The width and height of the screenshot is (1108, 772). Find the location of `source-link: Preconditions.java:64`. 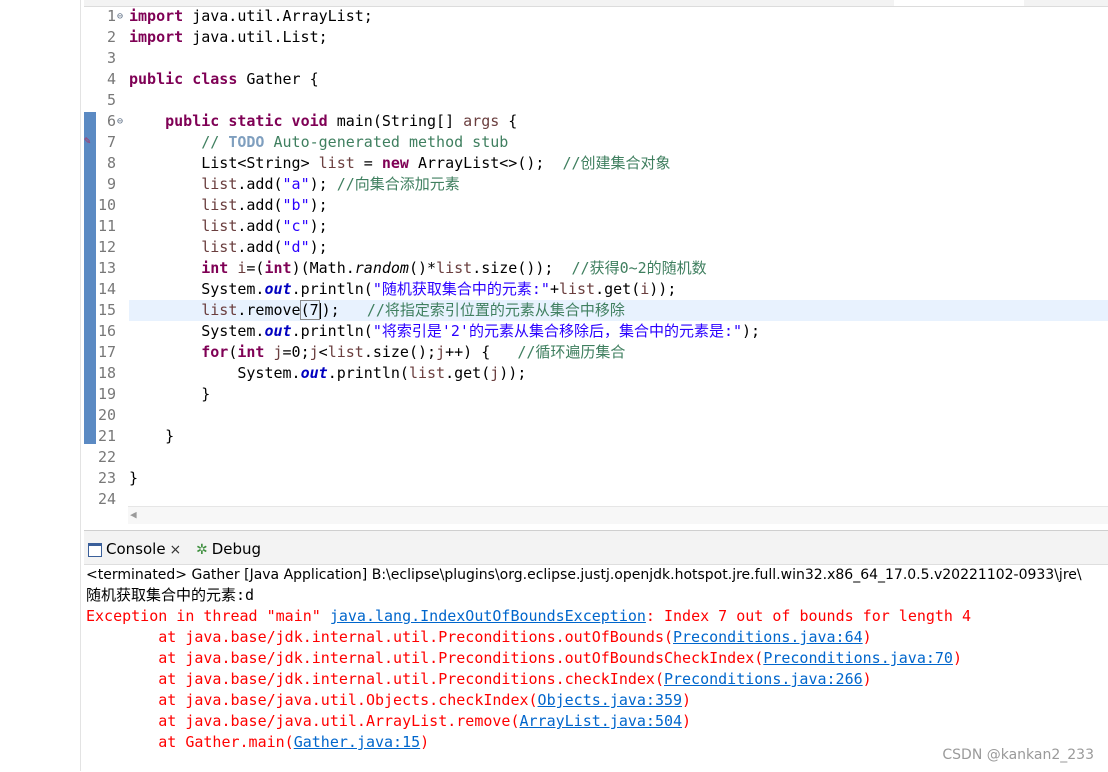

source-link: Preconditions.java:64 is located at coordinates (768, 637).